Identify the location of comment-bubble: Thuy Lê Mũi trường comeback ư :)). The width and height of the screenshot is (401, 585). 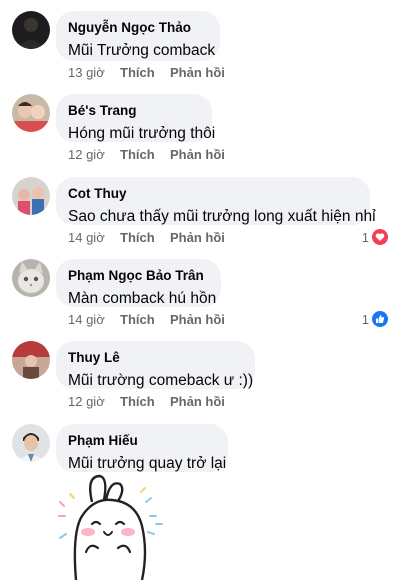
(155, 365).